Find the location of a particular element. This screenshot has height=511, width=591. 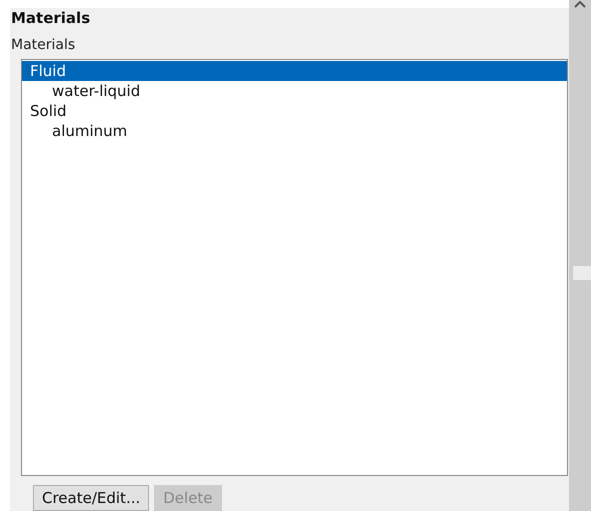

tree-item: aluminum is located at coordinates (294, 131).